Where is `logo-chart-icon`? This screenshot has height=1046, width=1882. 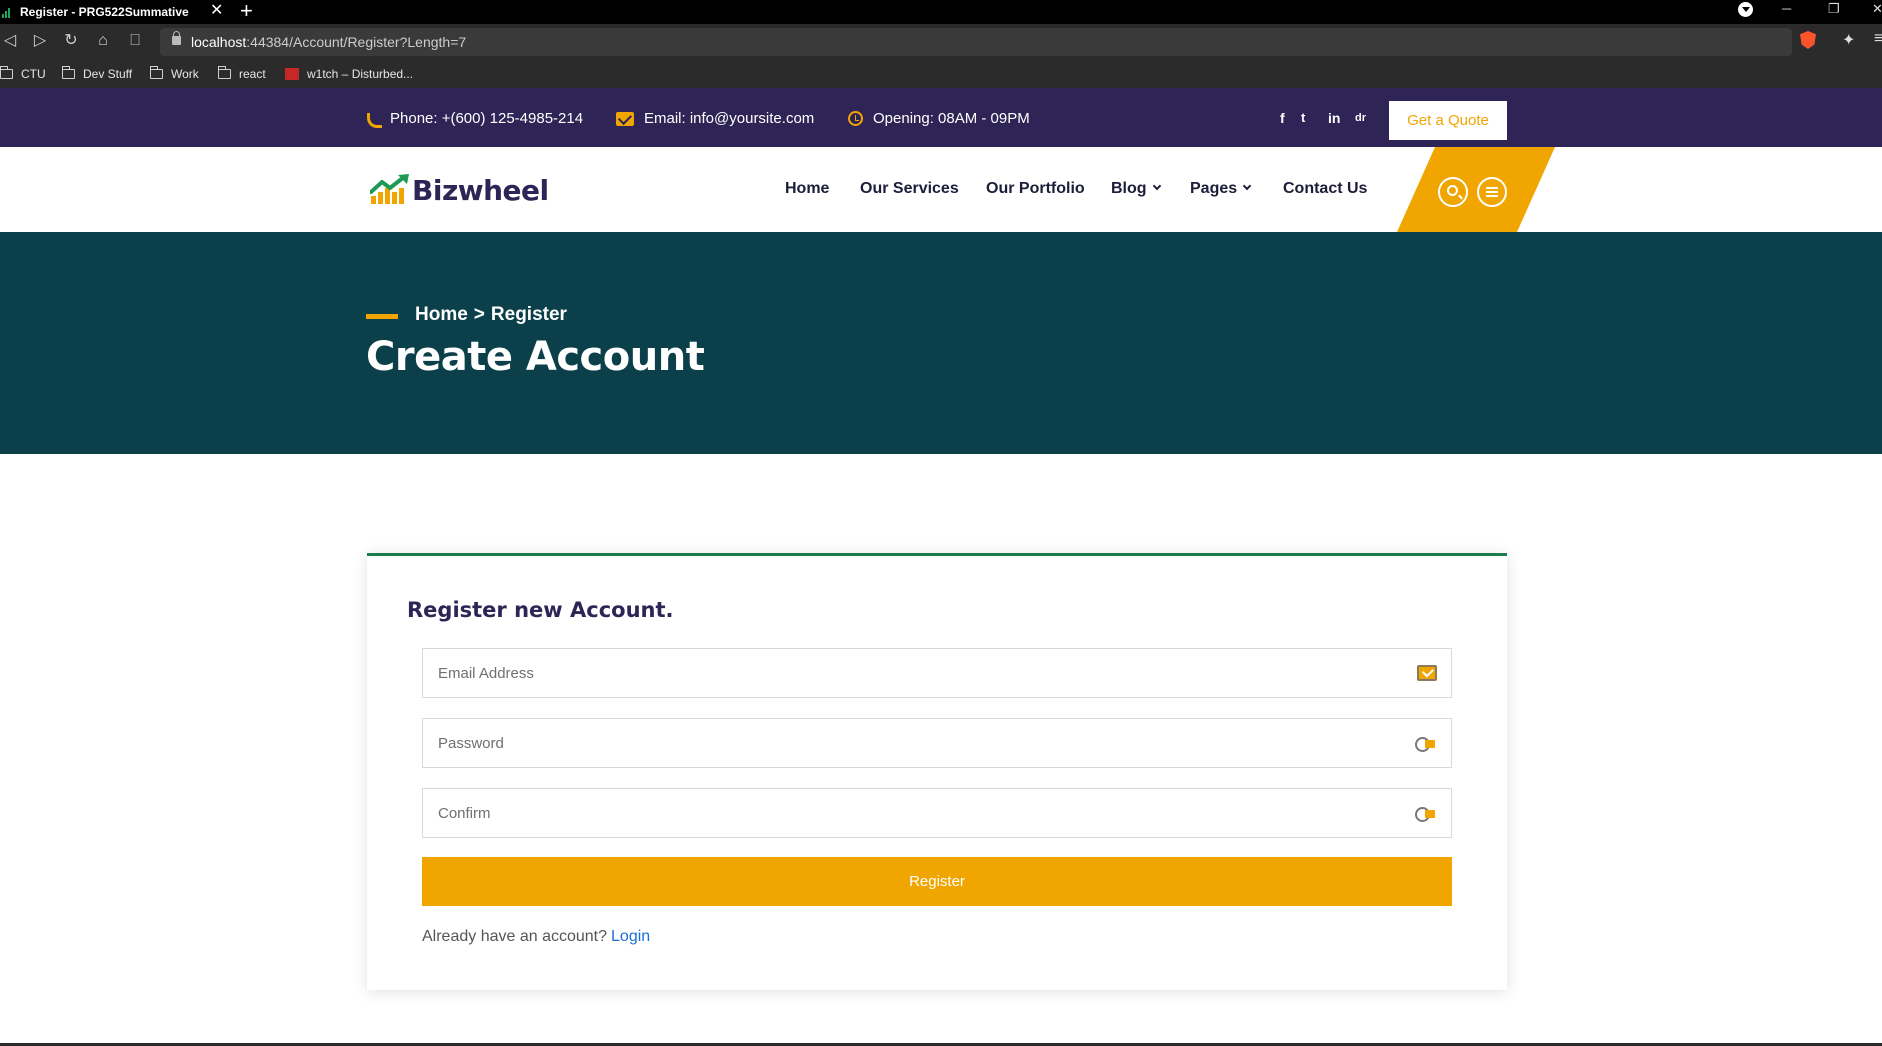
logo-chart-icon is located at coordinates (390, 188).